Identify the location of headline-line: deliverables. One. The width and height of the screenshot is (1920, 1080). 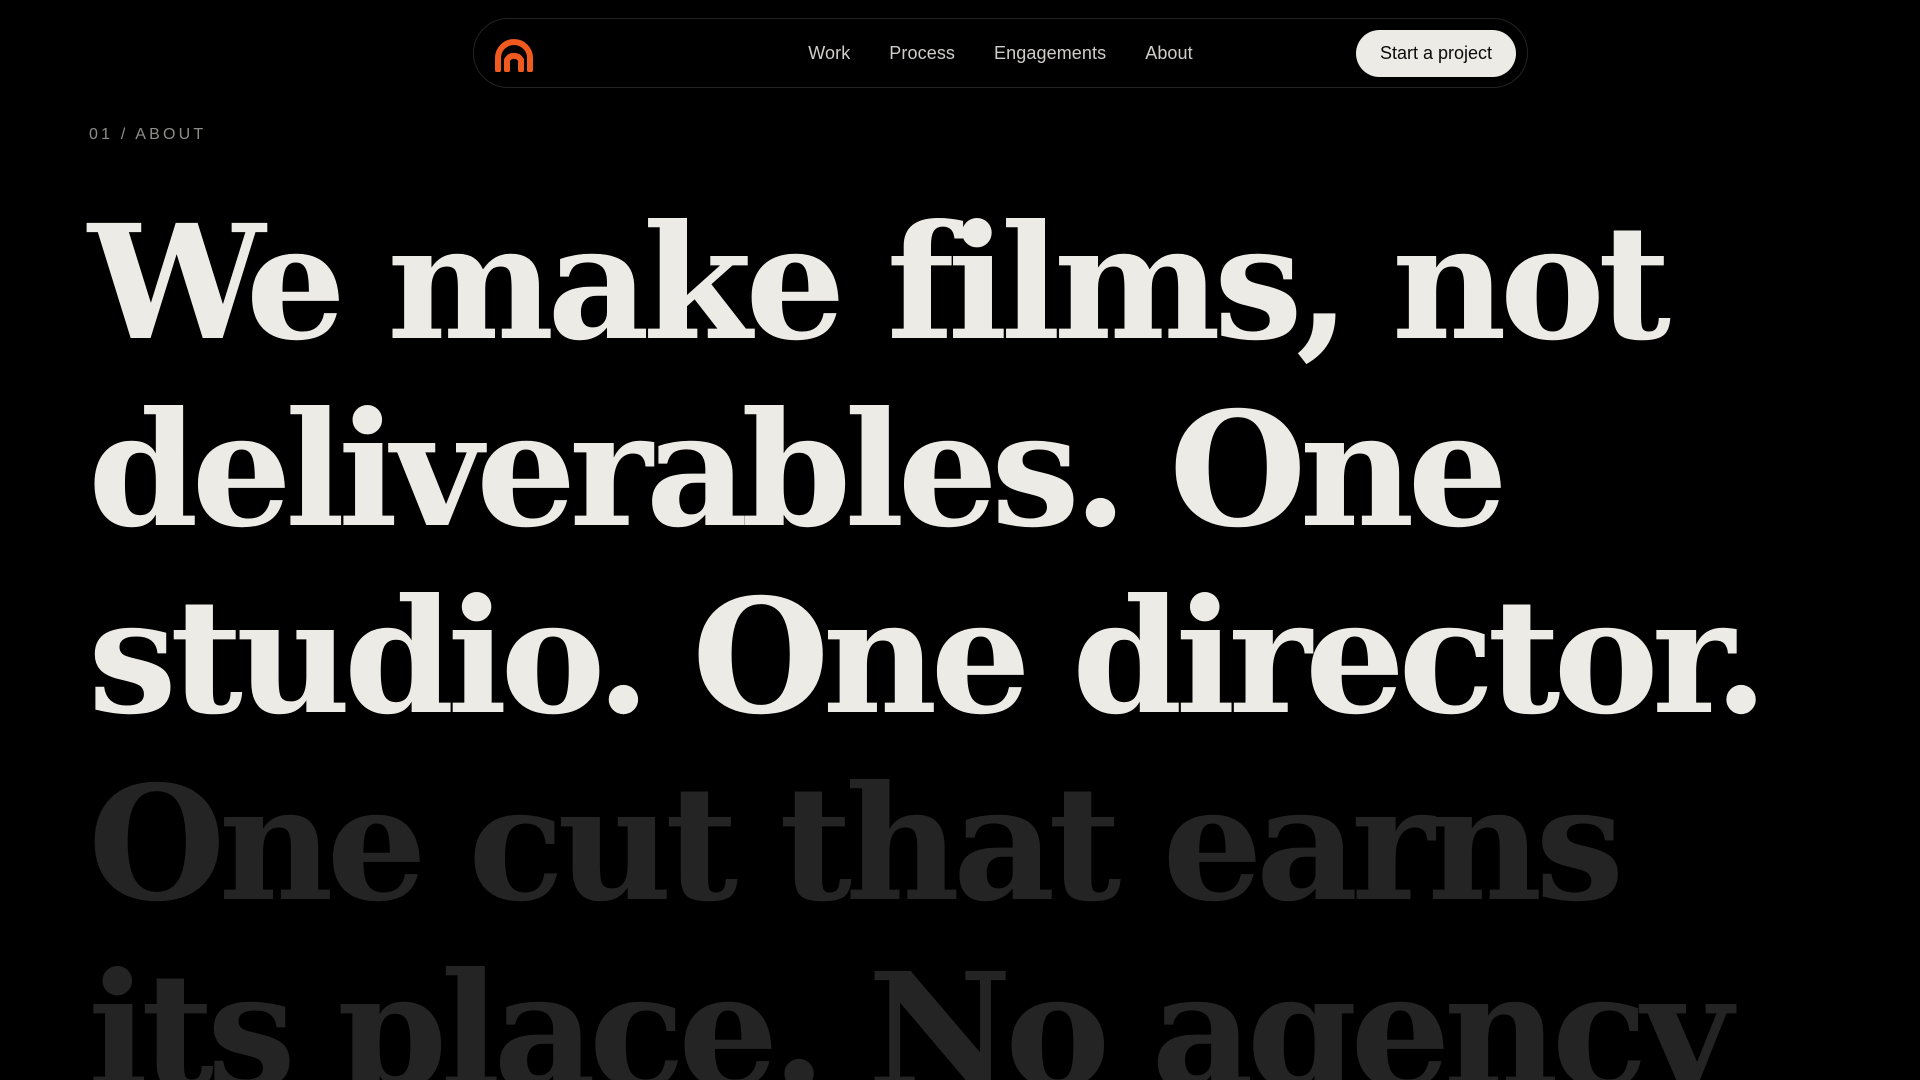
(798, 470).